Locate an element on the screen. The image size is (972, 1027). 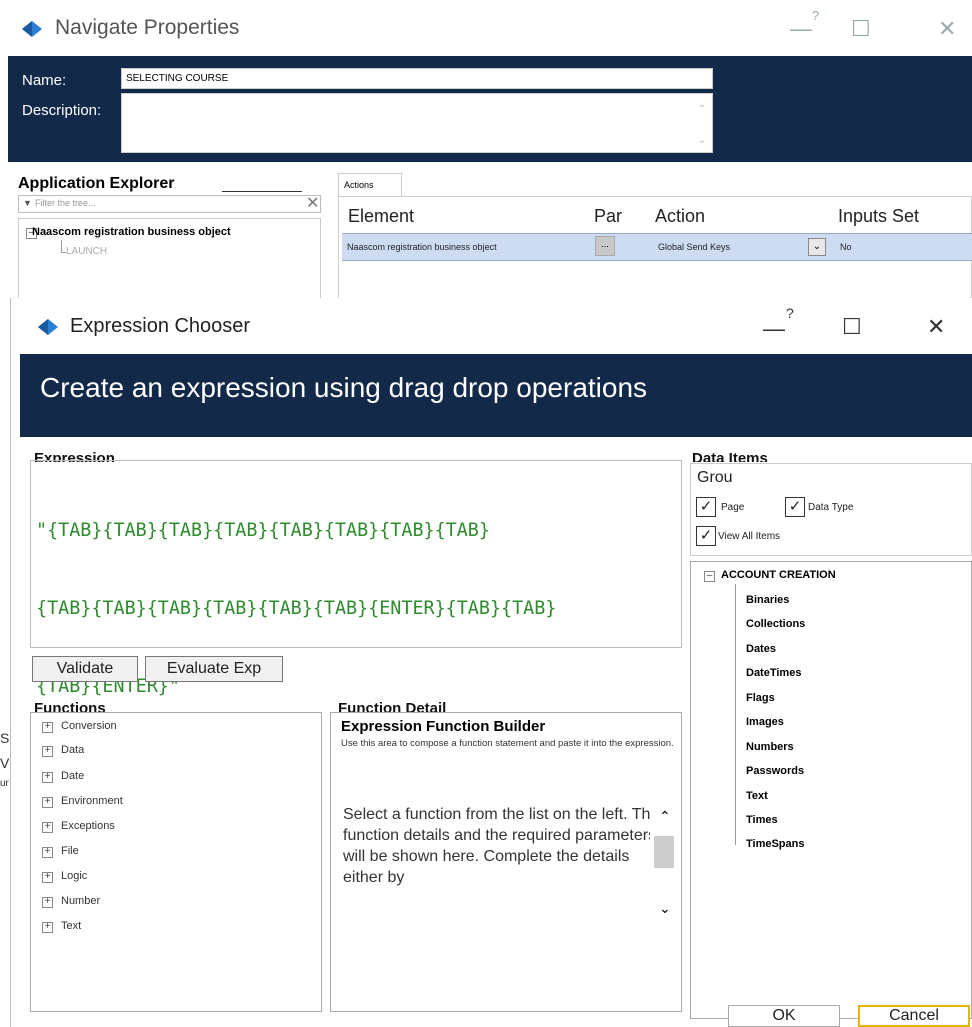
data-item-binaries: Binaries is located at coordinates (767, 600).